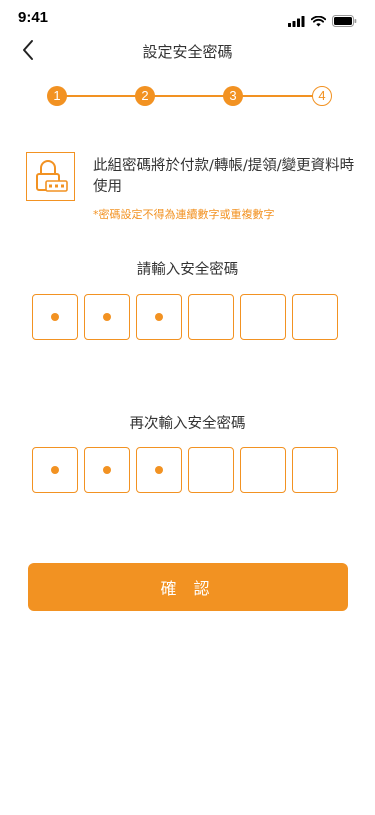 This screenshot has height=815, width=375. What do you see at coordinates (296, 21) in the screenshot?
I see `signal-icon` at bounding box center [296, 21].